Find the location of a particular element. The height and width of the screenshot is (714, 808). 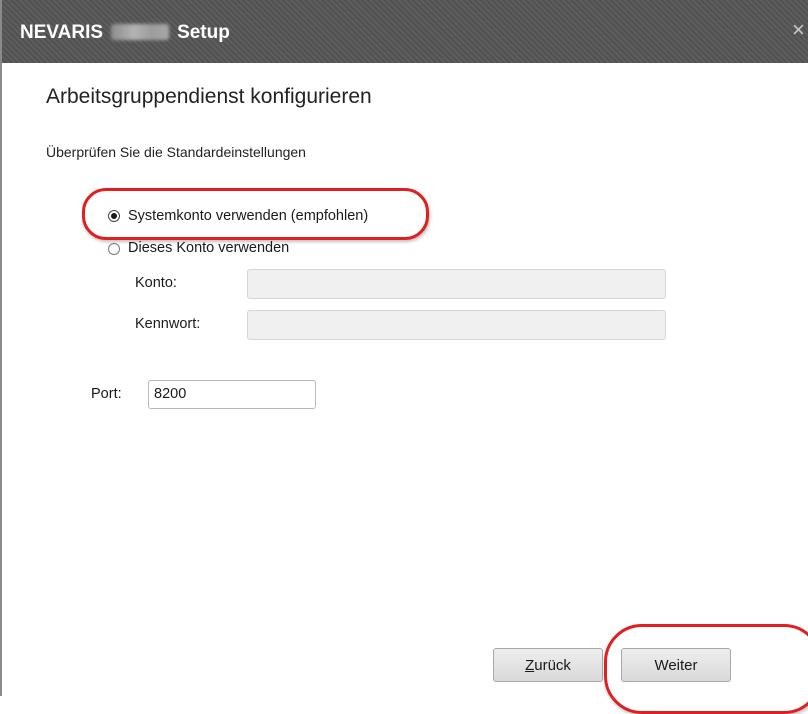

back-button-label: urück is located at coordinates (552, 665).